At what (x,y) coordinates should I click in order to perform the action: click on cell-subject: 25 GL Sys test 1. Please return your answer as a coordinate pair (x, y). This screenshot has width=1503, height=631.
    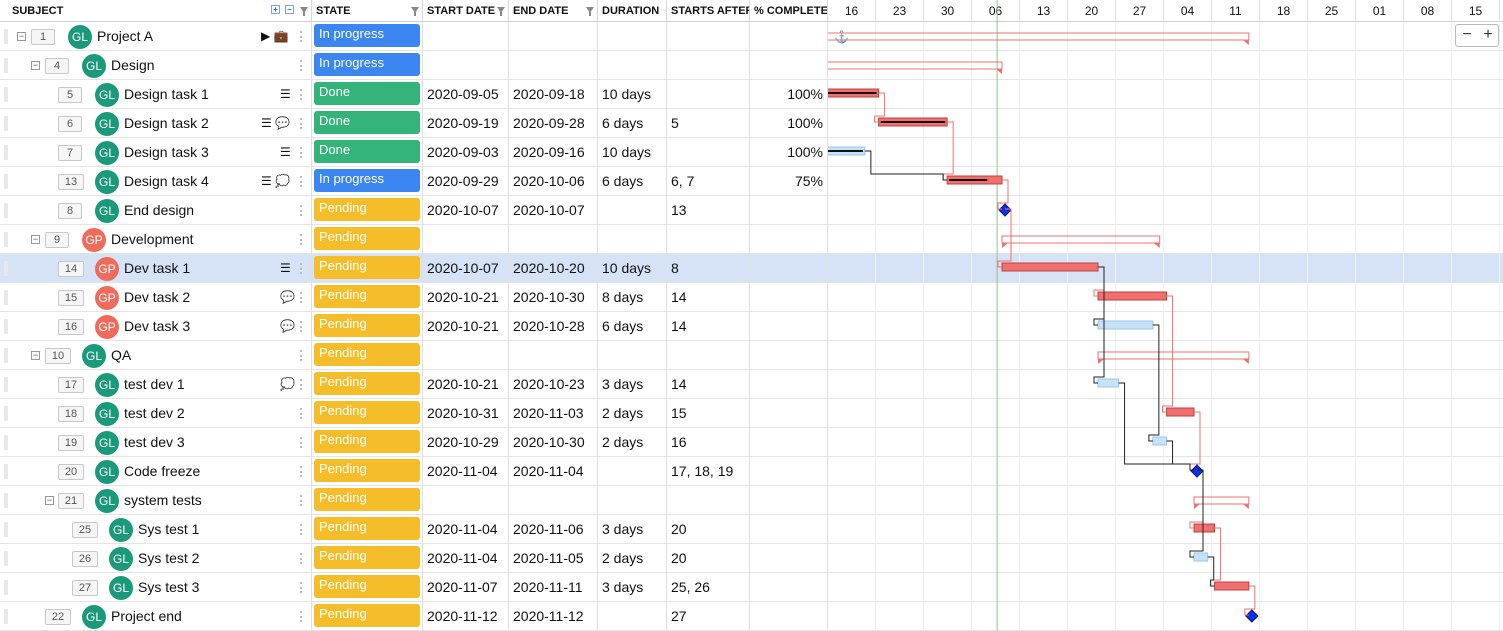
    Looking at the image, I should click on (156, 529).